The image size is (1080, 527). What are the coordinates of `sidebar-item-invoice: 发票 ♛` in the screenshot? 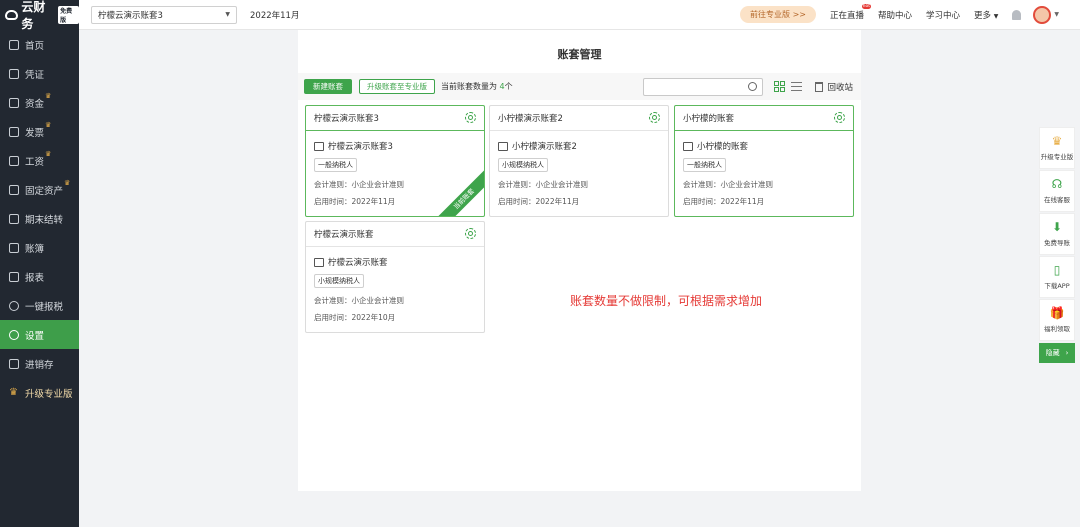 It's located at (39, 131).